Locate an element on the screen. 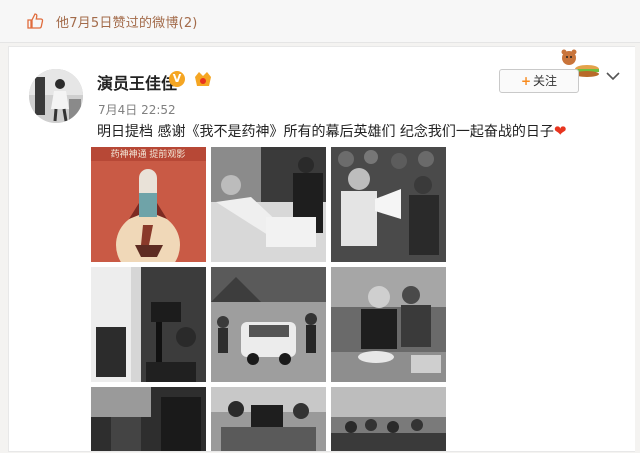  post-timestamp: 7月4日 22:52 is located at coordinates (137, 109).